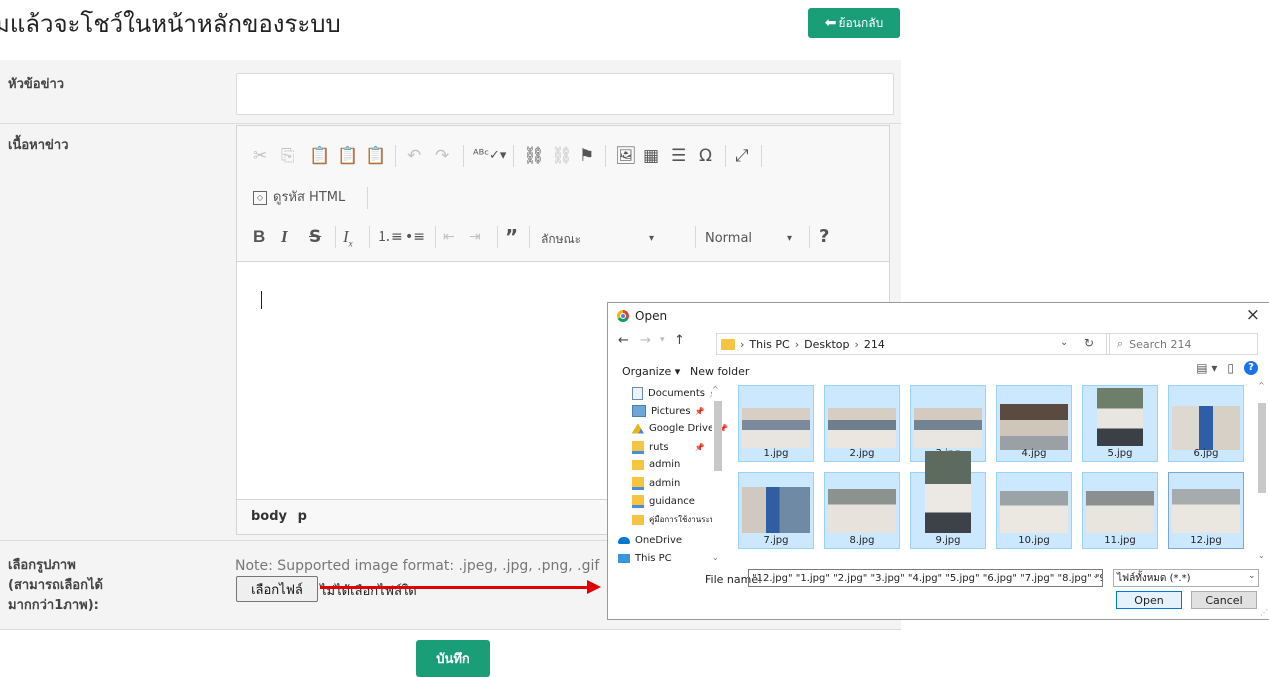 The width and height of the screenshot is (1269, 677). I want to click on nav-scrollbar-thumb, so click(718, 436).